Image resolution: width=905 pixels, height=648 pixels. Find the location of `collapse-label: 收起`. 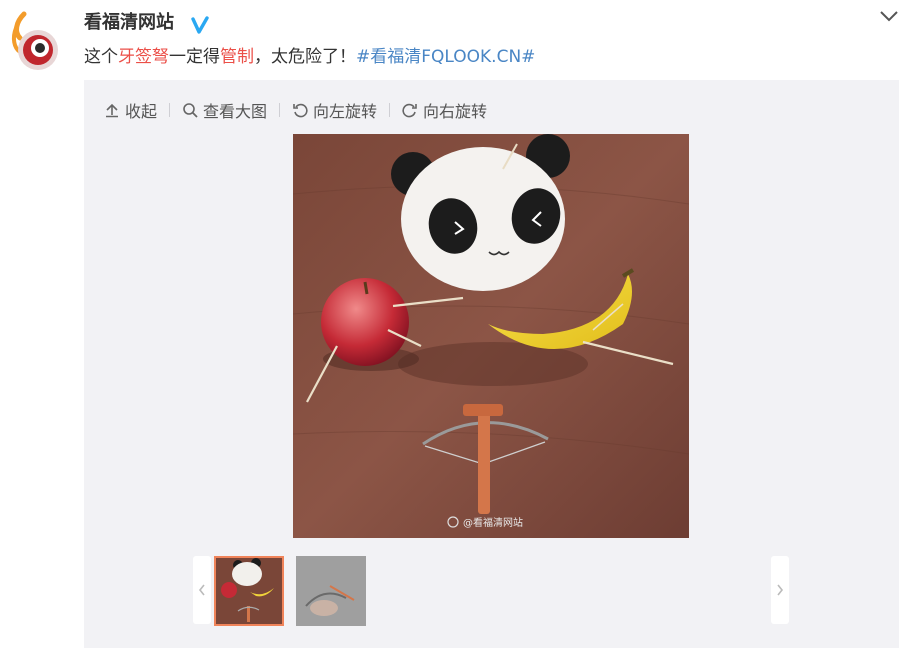

collapse-label: 收起 is located at coordinates (141, 111).